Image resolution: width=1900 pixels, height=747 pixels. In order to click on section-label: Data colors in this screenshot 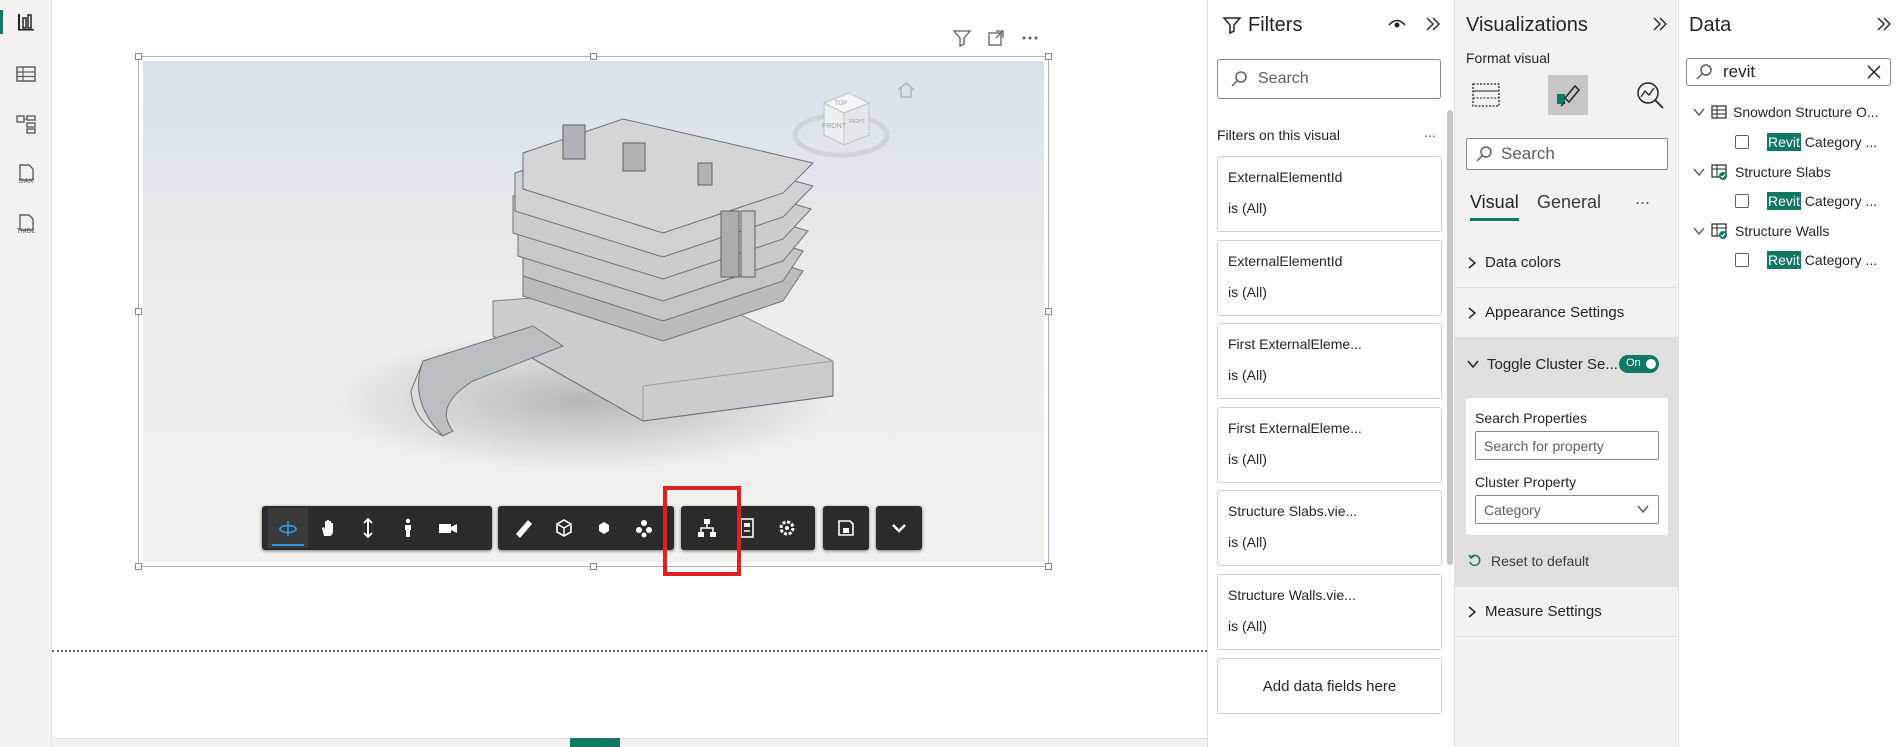, I will do `click(1523, 262)`.